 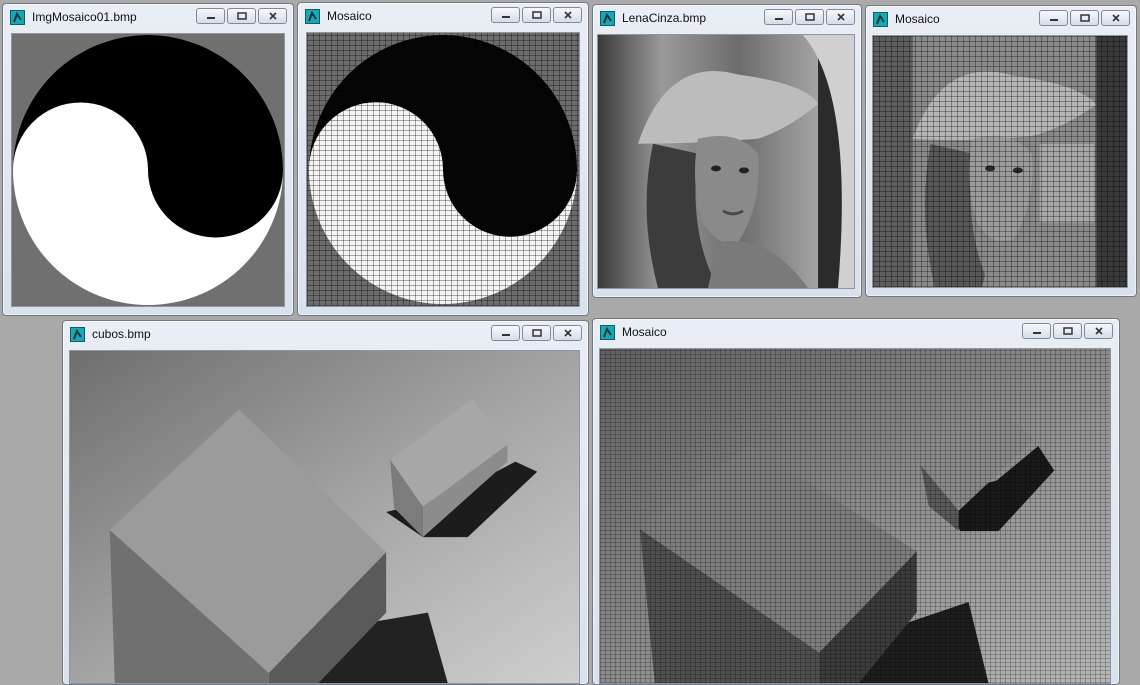 I want to click on yin-yang-image, so click(x=148, y=170).